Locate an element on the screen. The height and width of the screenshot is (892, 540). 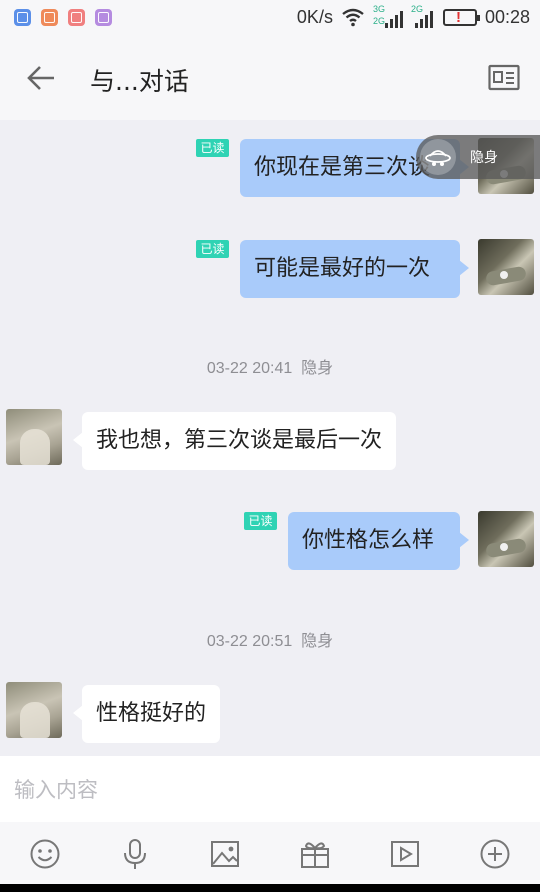
voice-button is located at coordinates (135, 854).